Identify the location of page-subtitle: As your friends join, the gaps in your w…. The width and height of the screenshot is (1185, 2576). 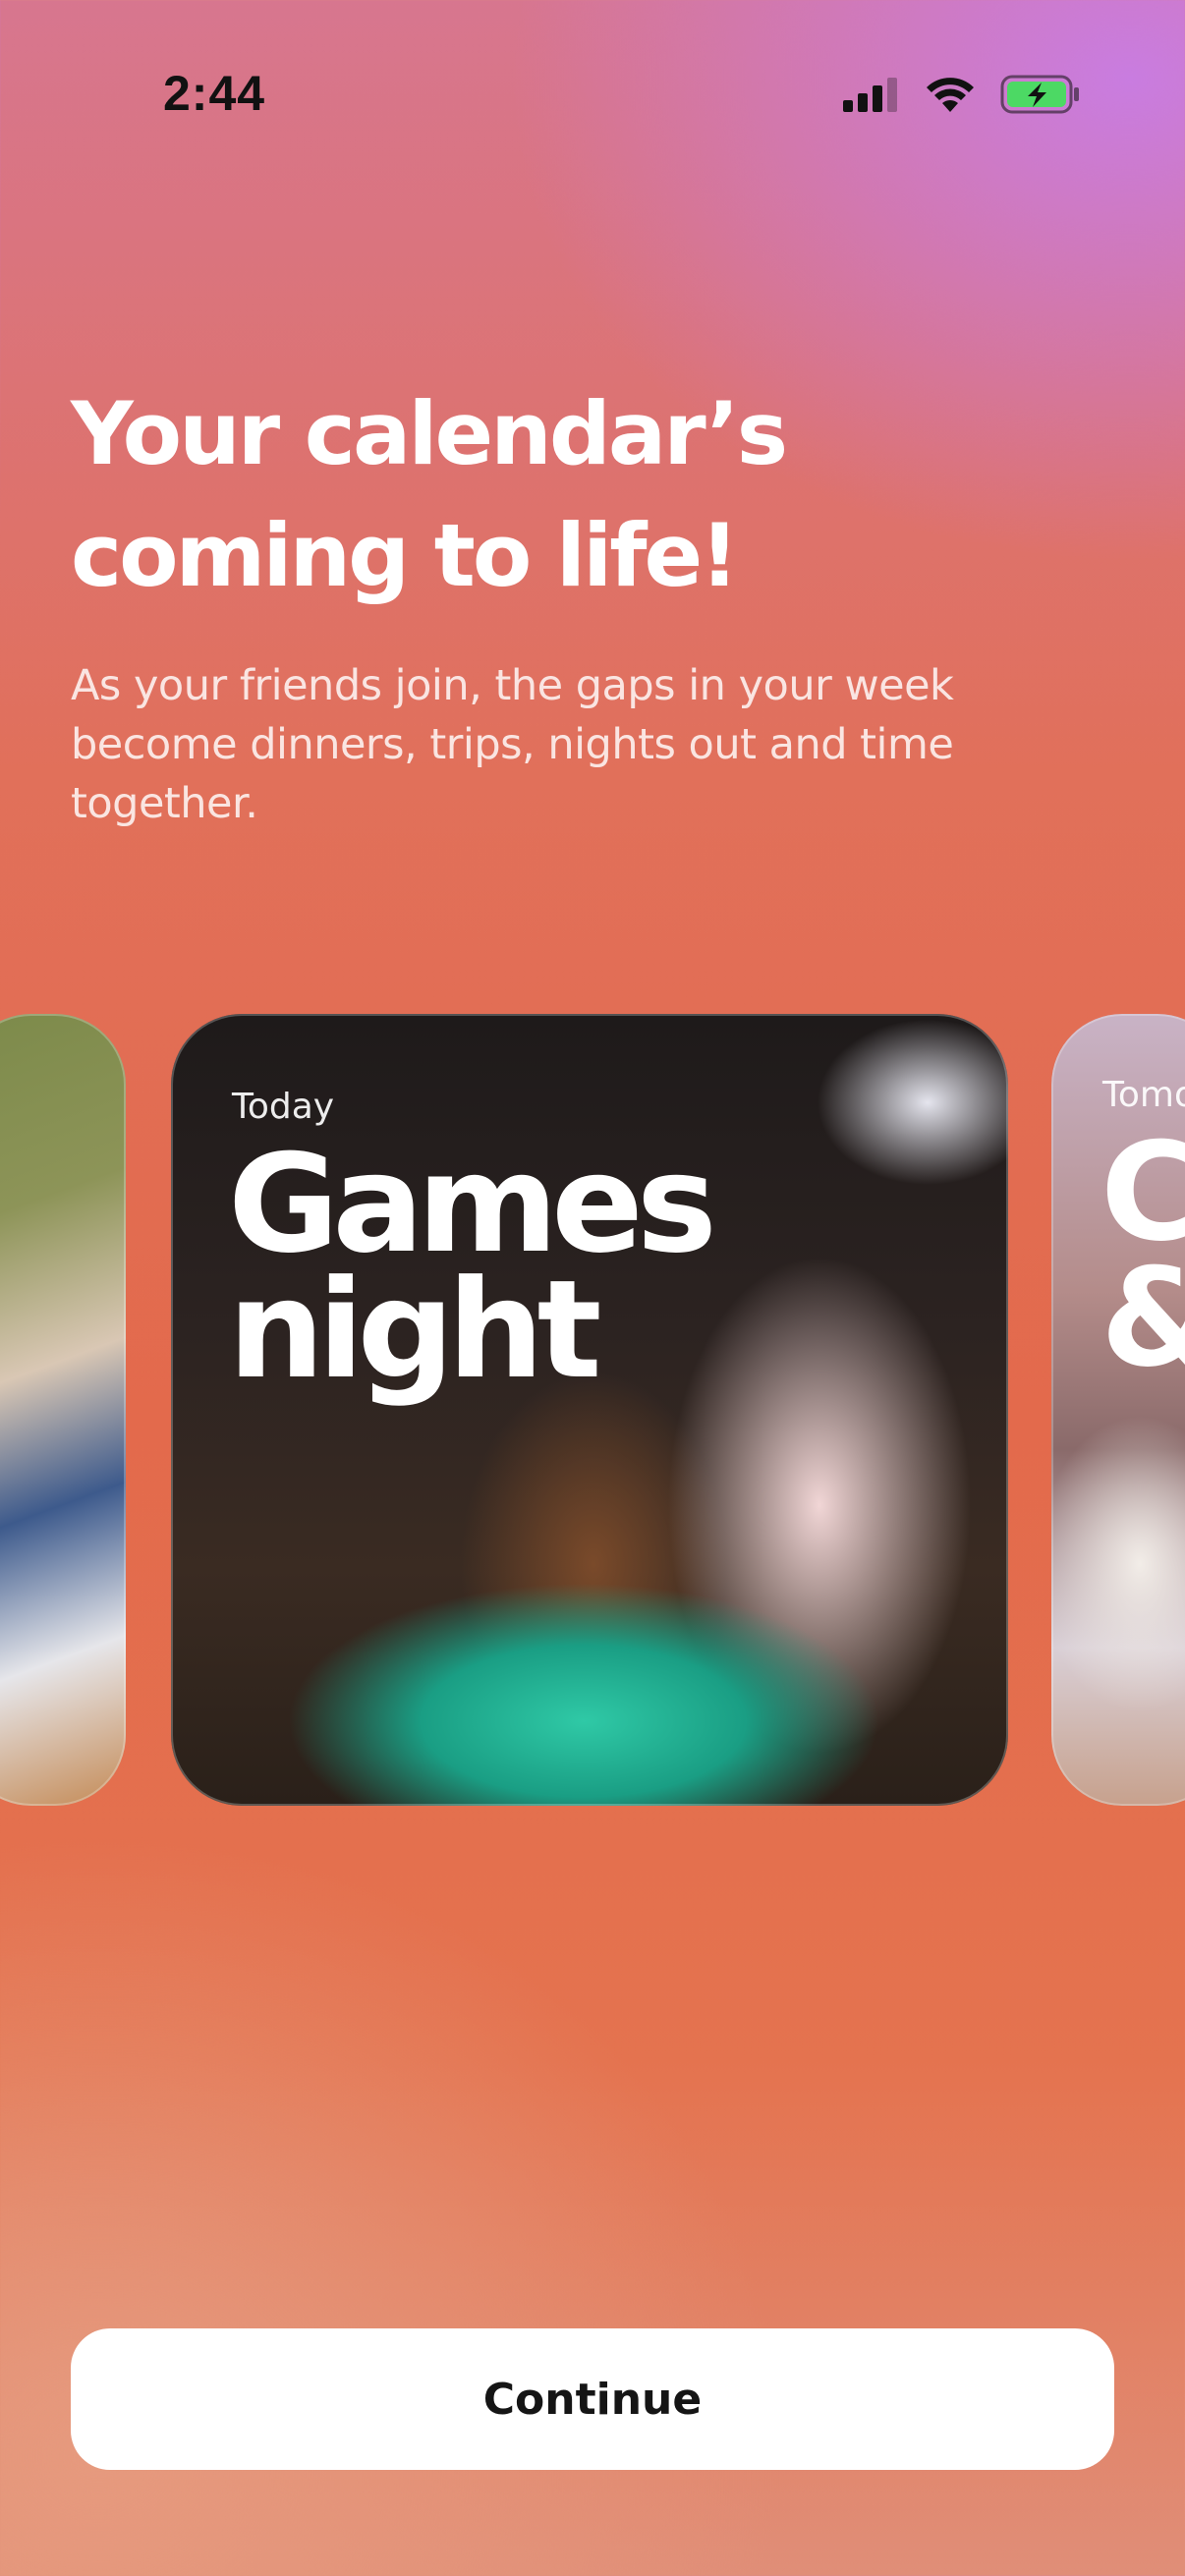
(513, 744).